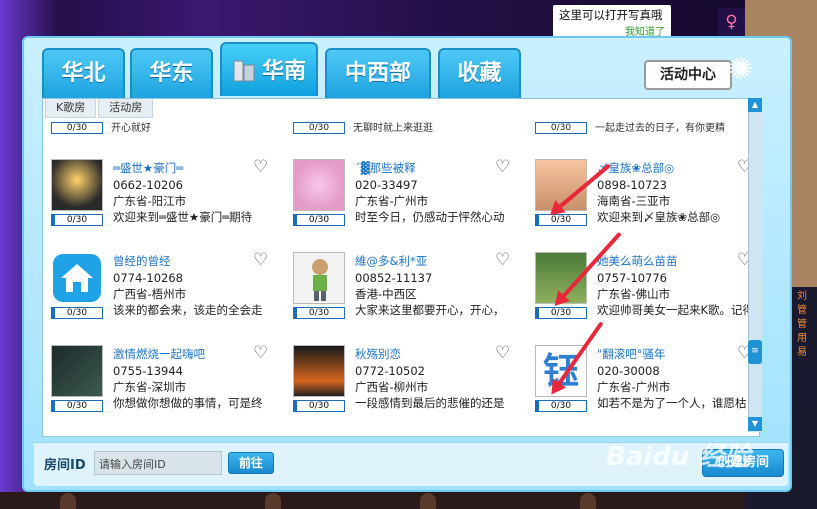  What do you see at coordinates (660, 128) in the screenshot?
I see `room-desc: 一起走过去的日子，有你更精` at bounding box center [660, 128].